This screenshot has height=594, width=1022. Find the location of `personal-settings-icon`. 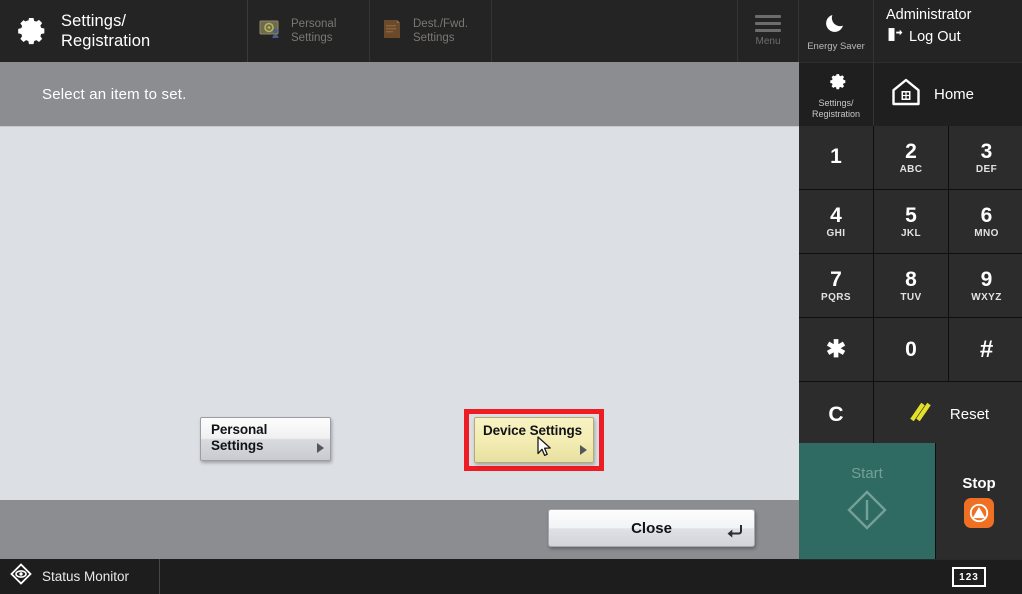

personal-settings-icon is located at coordinates (271, 31).